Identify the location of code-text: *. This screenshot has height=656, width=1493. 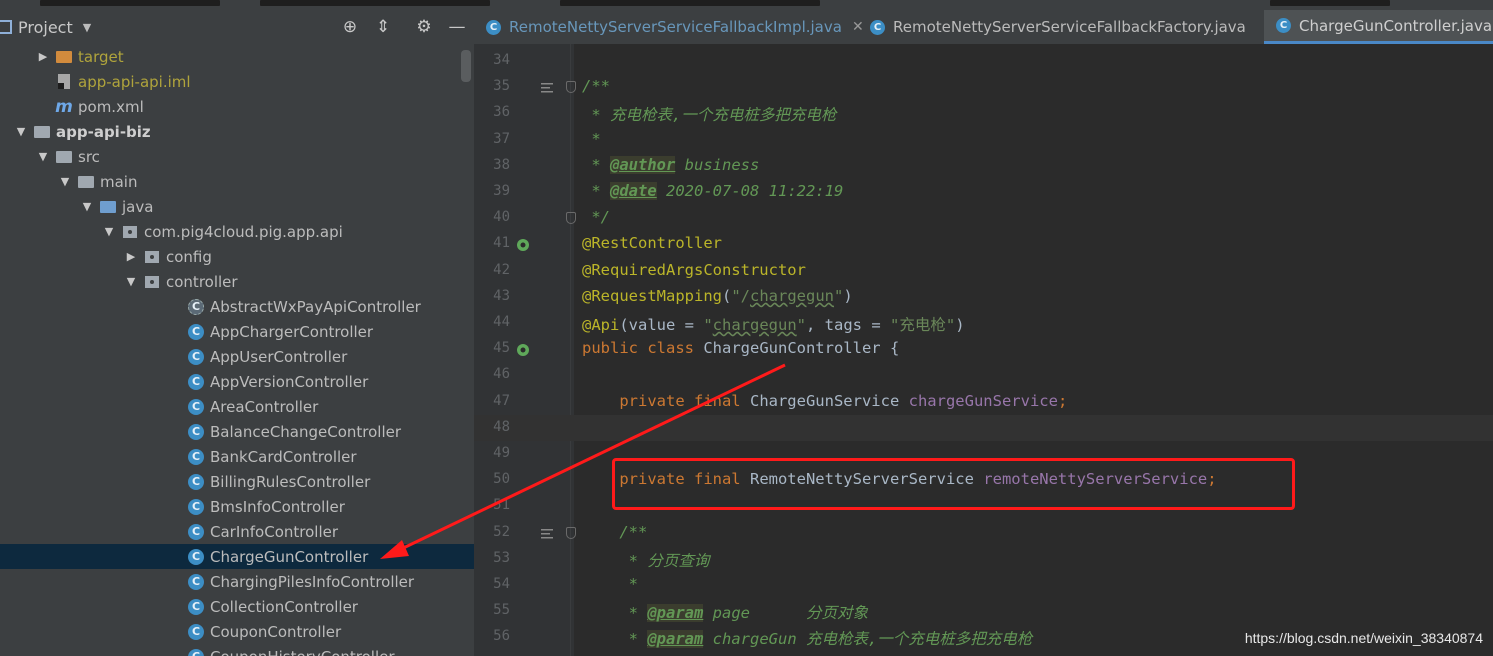
(591, 138).